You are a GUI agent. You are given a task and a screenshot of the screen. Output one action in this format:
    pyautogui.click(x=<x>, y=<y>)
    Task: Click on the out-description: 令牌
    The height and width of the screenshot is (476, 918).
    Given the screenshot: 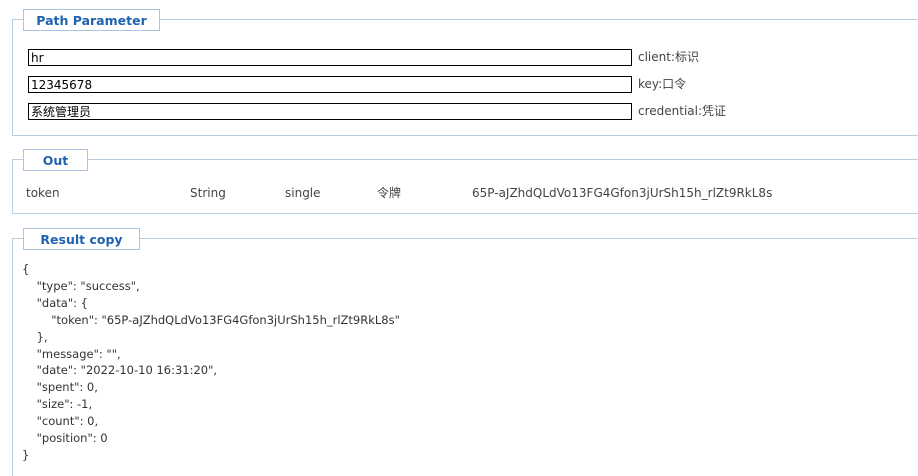 What is the action you would take?
    pyautogui.click(x=389, y=193)
    